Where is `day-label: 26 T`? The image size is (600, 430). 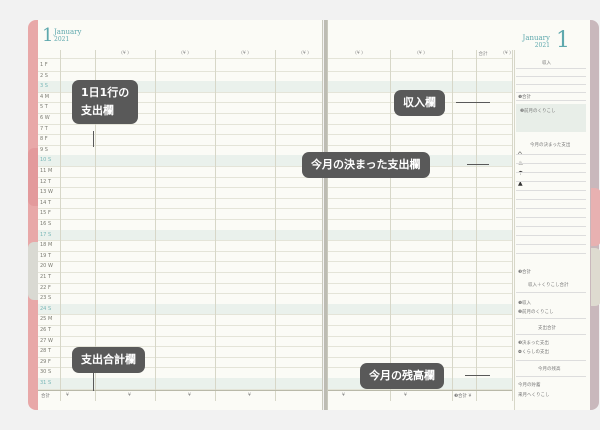
day-label: 26 T is located at coordinates (46, 330).